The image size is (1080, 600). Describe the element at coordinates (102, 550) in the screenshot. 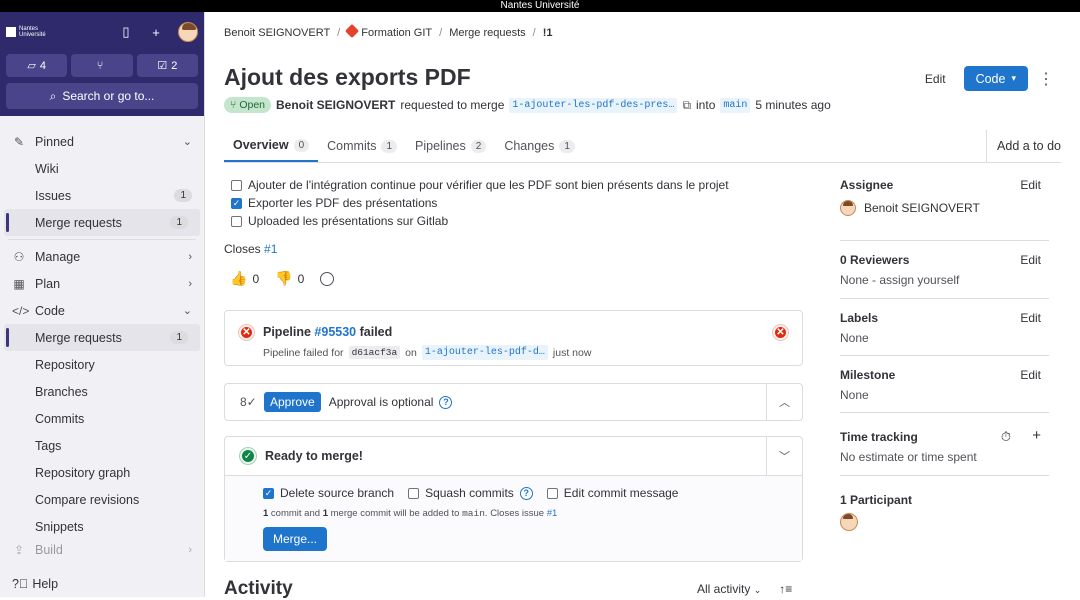

I see `sidebar-item-build: ⇪ Build ›` at that location.